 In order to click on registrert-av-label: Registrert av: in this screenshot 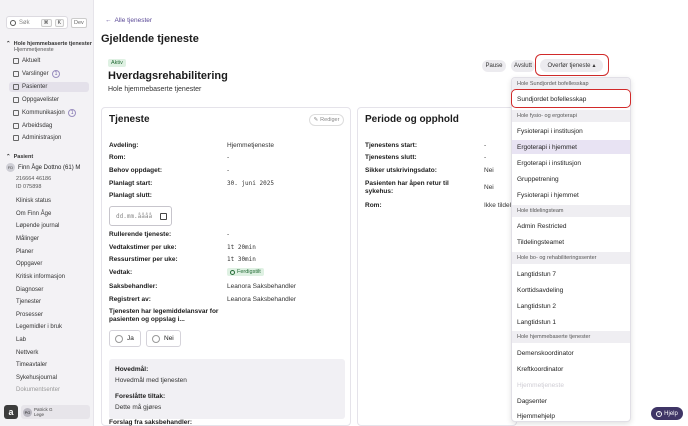, I will do `click(130, 299)`.